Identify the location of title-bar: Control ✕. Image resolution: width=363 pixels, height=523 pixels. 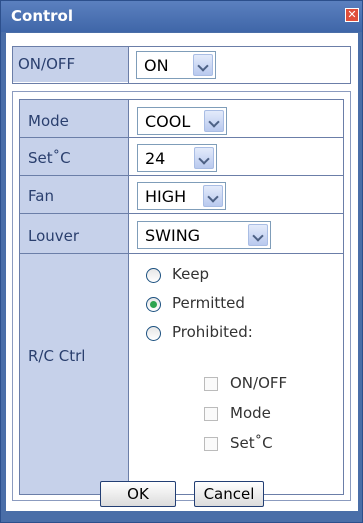
(181, 16).